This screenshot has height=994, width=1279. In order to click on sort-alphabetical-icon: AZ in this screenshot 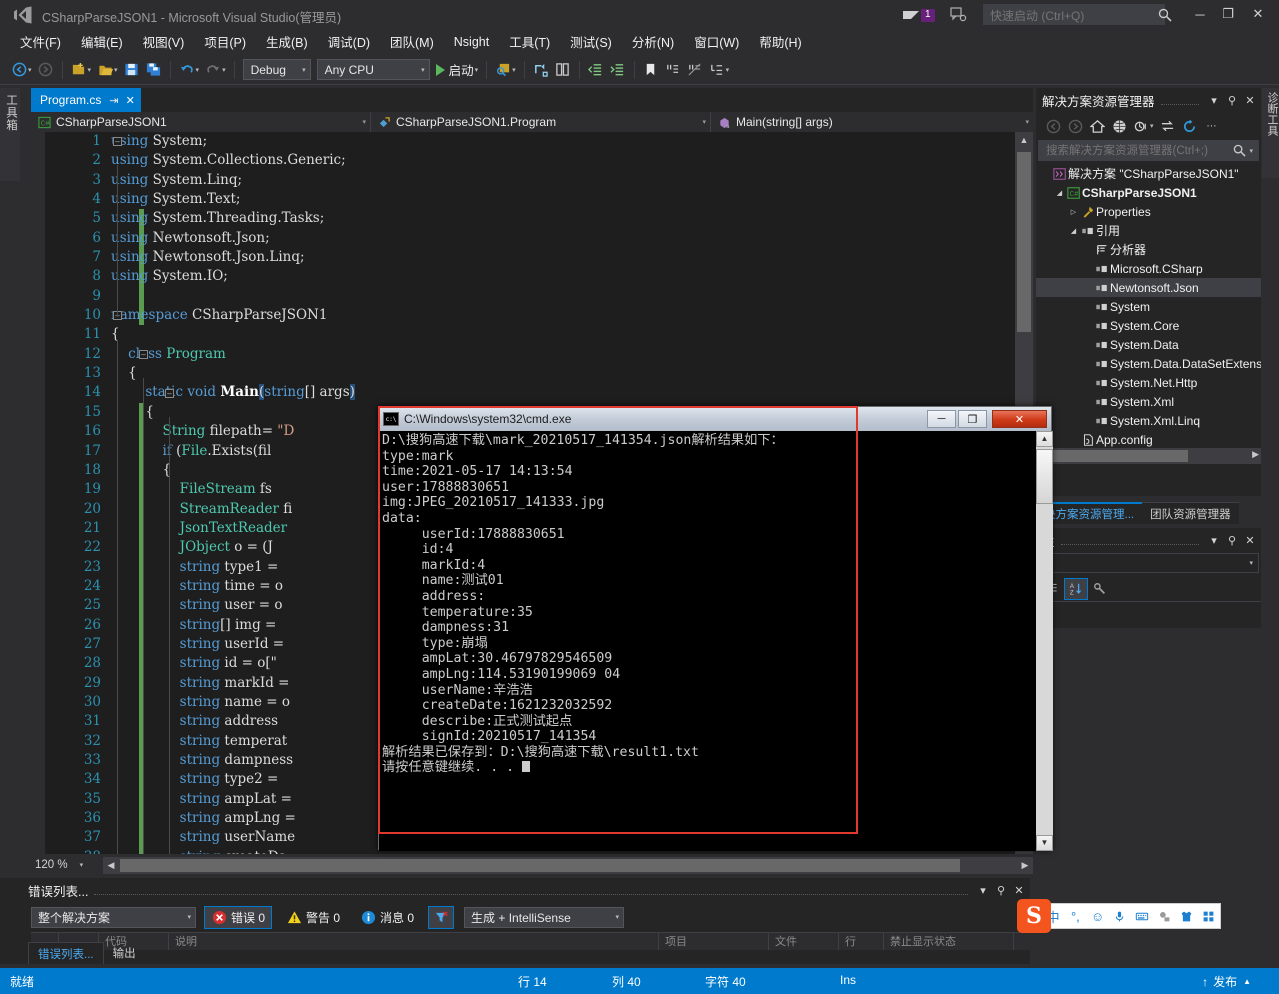, I will do `click(1076, 588)`.